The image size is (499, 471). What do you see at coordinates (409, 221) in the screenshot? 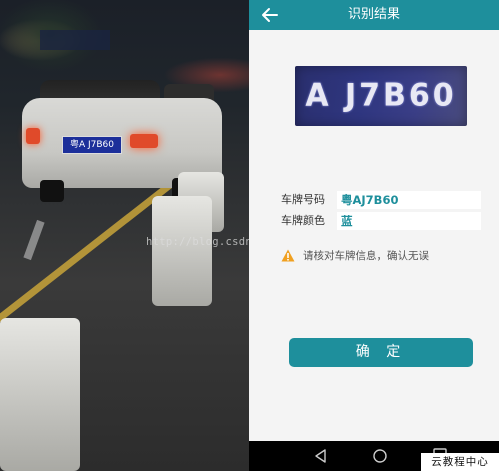
I see `plate-color-value: 蓝` at bounding box center [409, 221].